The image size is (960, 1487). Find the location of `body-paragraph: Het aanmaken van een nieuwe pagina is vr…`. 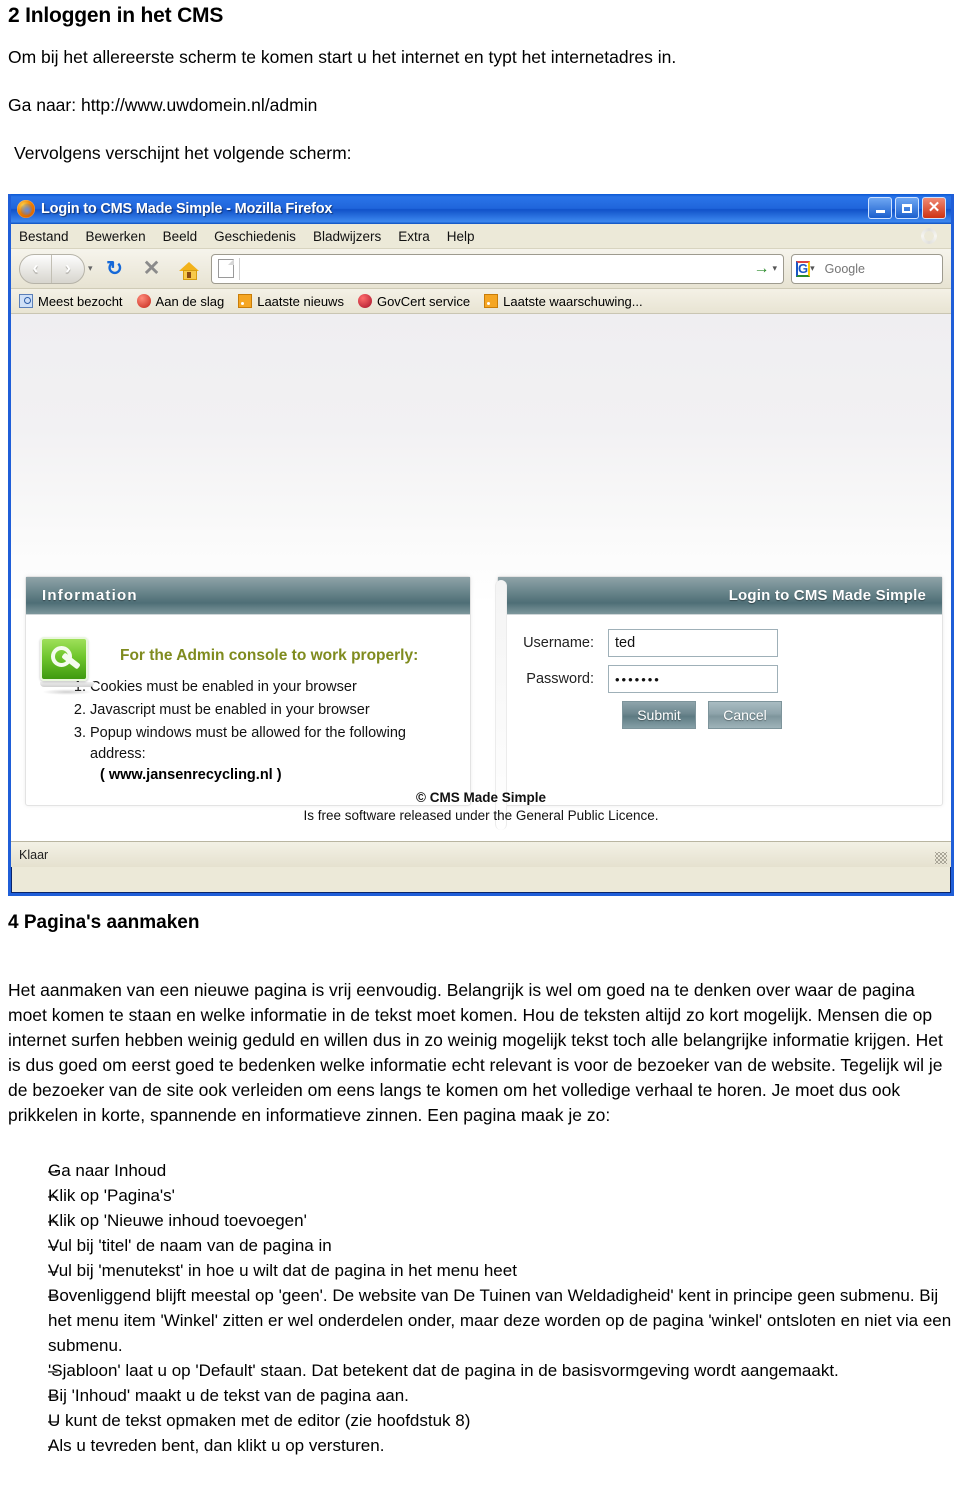

body-paragraph: Het aanmaken van een nieuwe pagina is vr… is located at coordinates (475, 1052).